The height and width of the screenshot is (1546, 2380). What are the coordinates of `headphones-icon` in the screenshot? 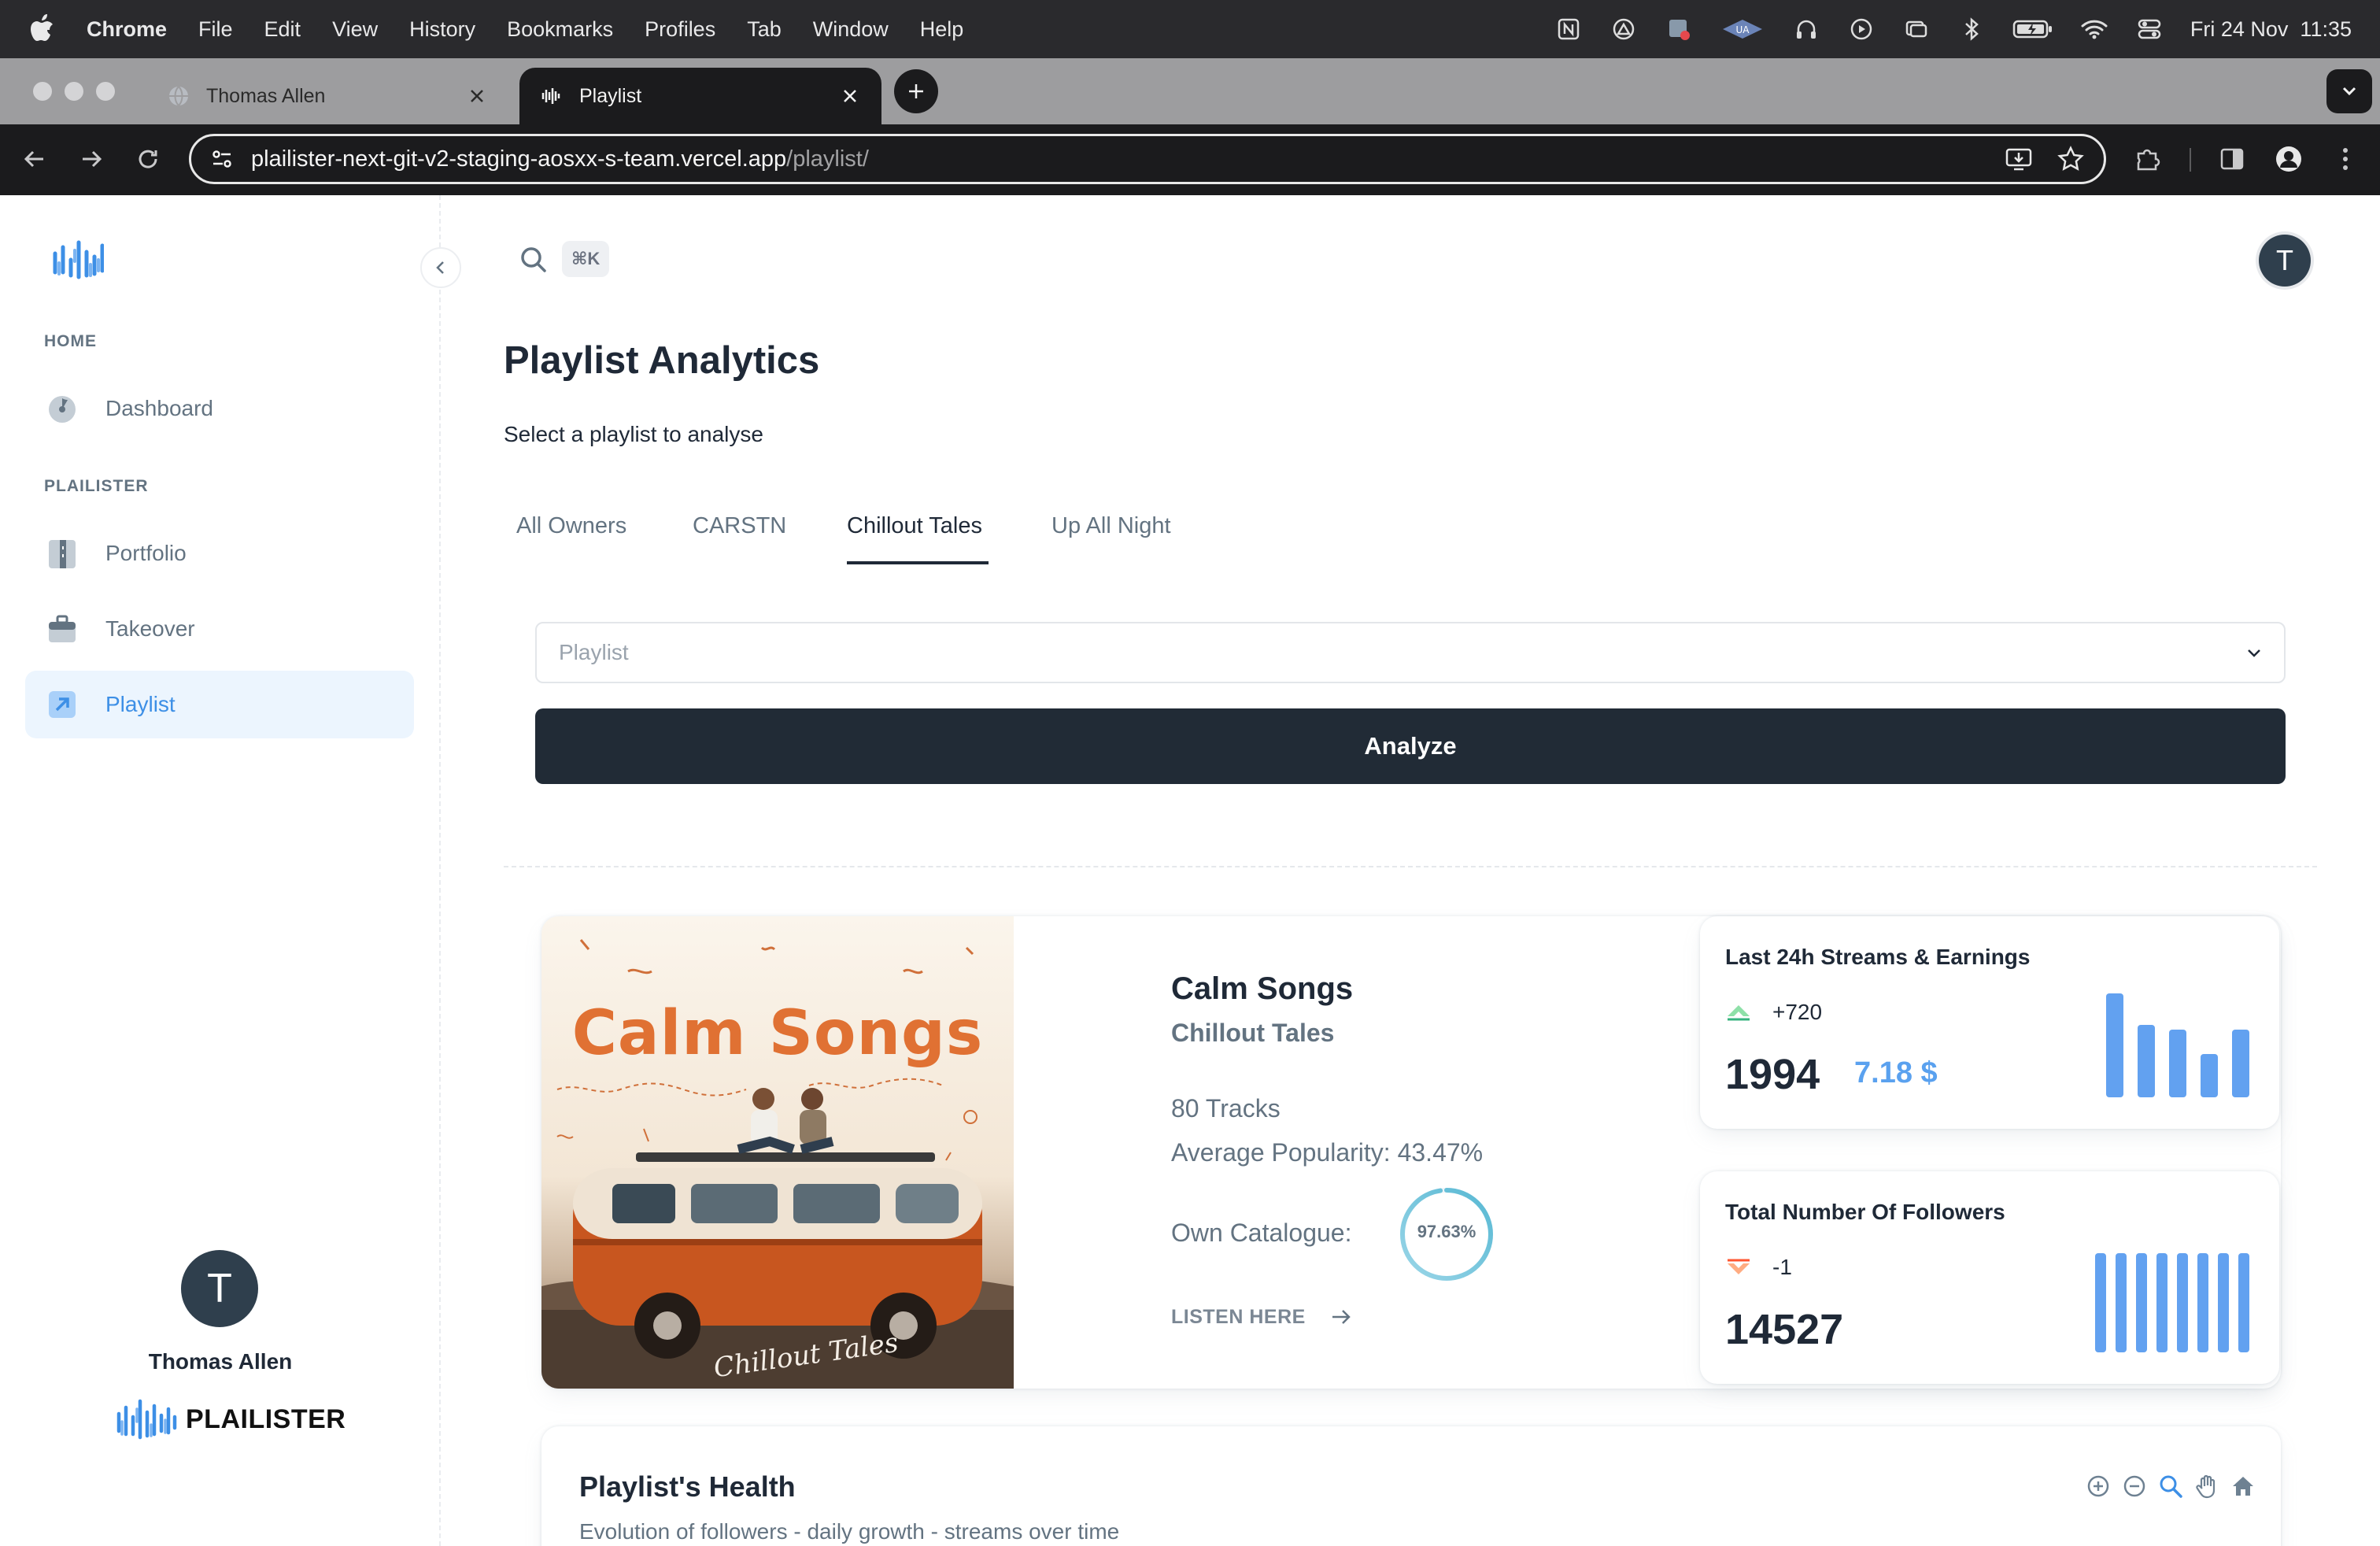 It's located at (1806, 29).